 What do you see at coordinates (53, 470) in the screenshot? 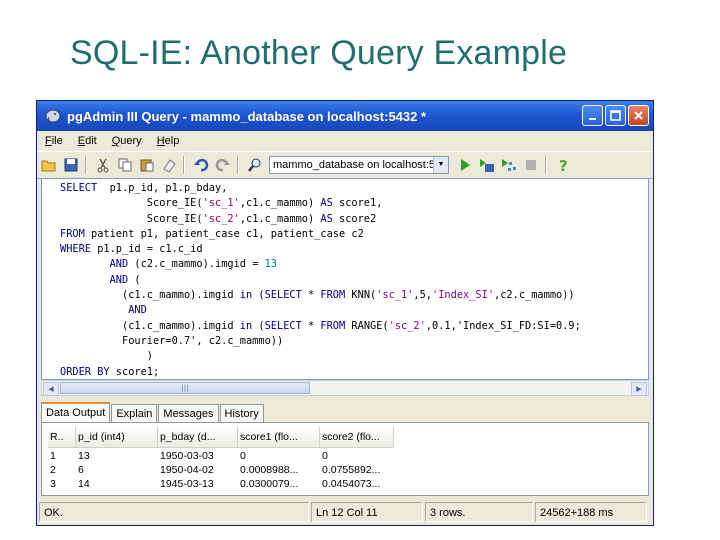
I see `table-cell: 2` at bounding box center [53, 470].